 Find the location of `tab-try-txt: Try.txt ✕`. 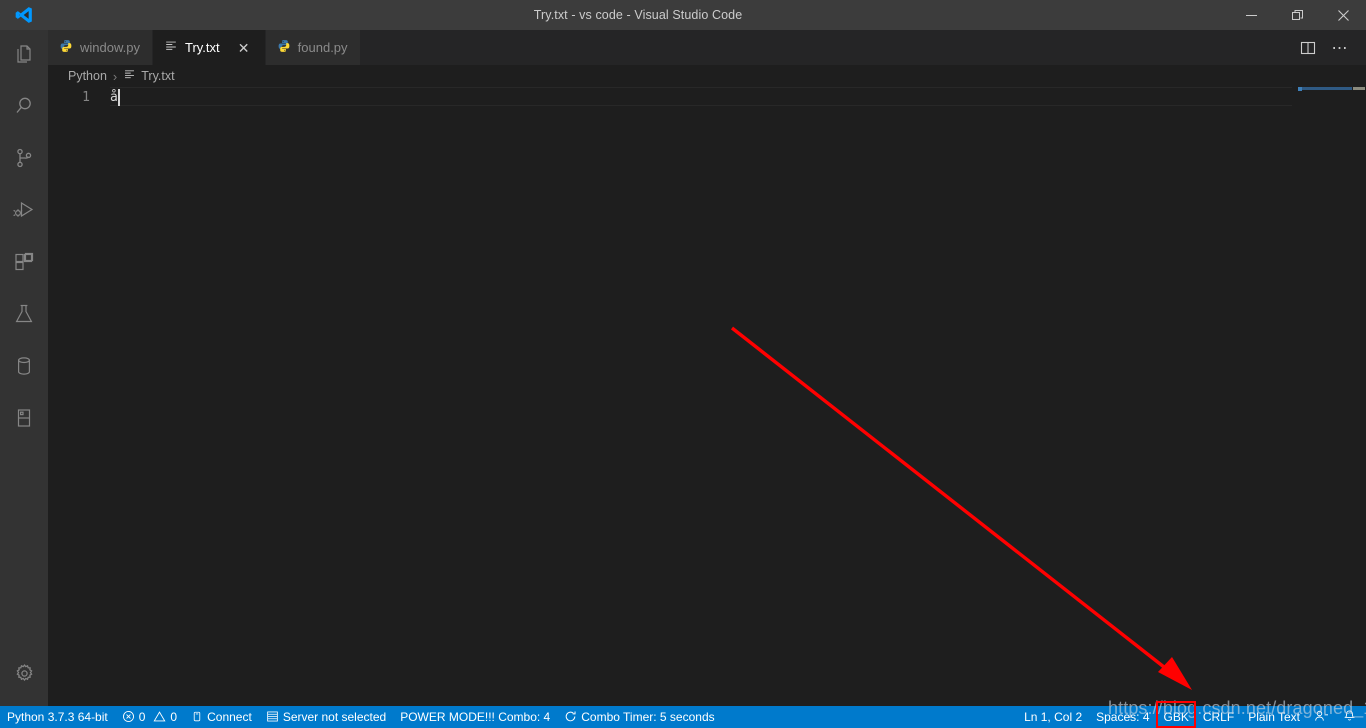

tab-try-txt: Try.txt ✕ is located at coordinates (209, 47).